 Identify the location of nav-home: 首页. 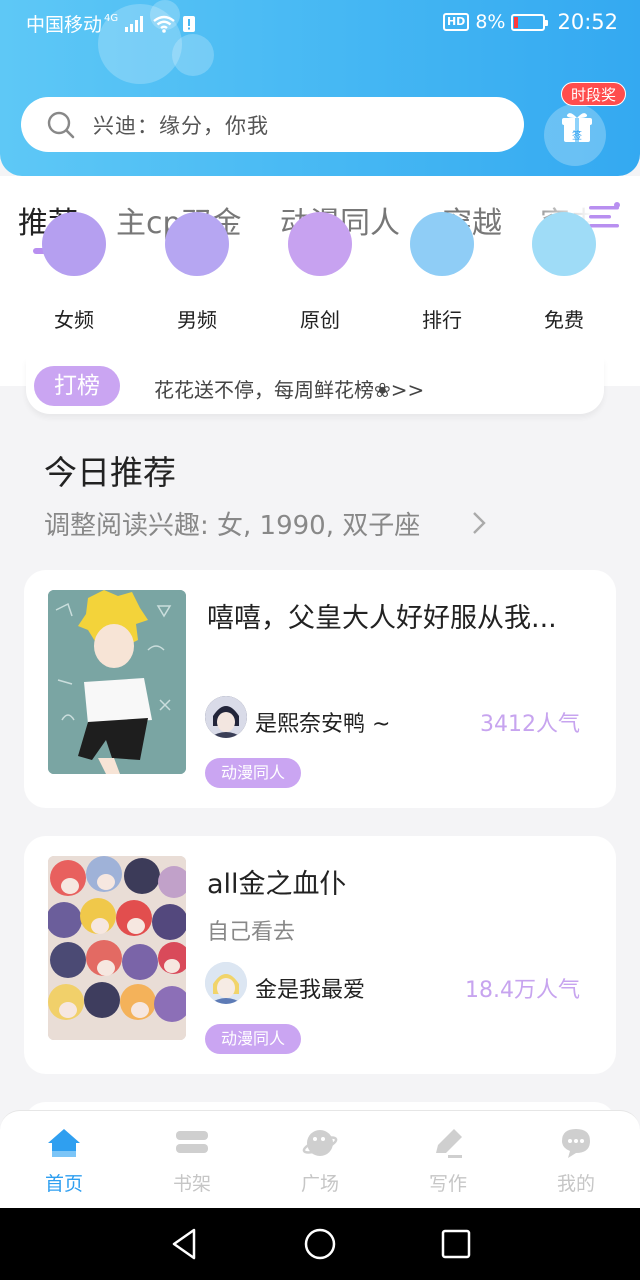
(64, 1160).